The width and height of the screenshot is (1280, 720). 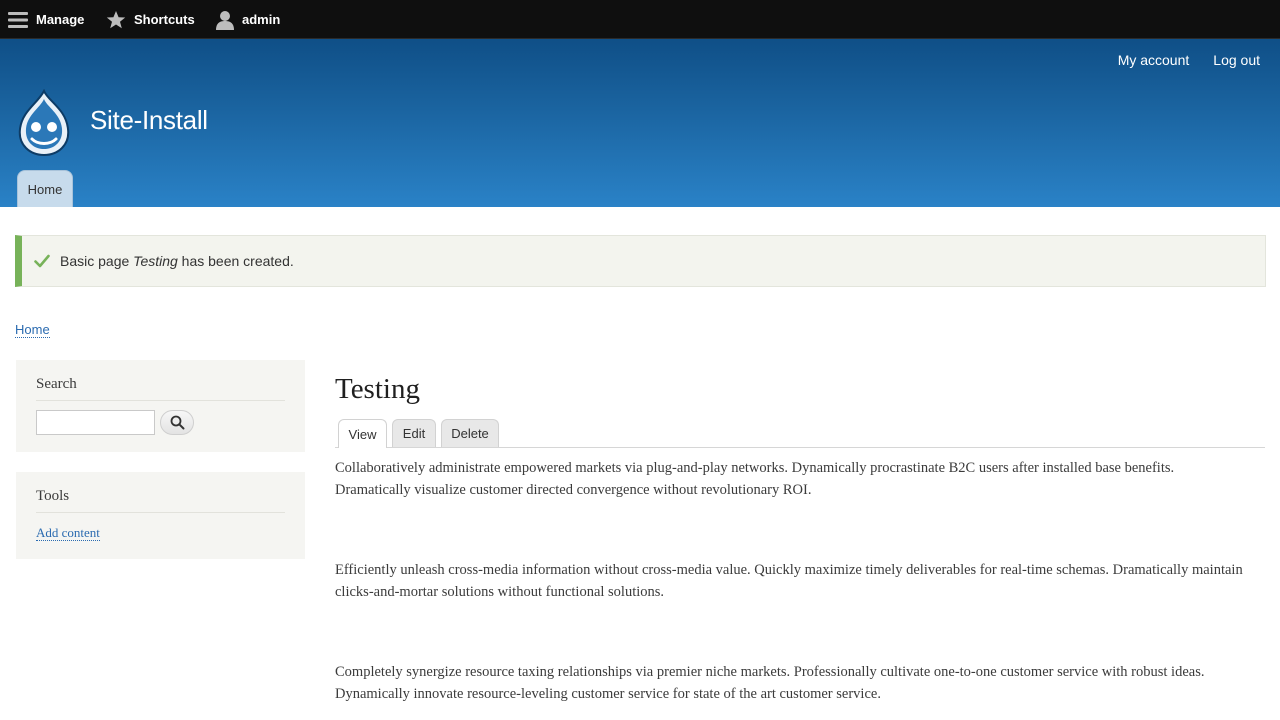 I want to click on search-icon, so click(x=177, y=422).